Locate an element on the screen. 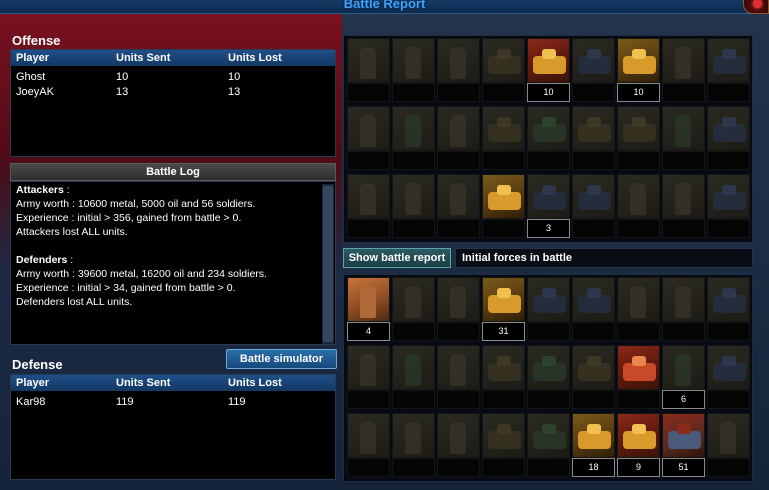 The height and width of the screenshot is (490, 769). unit-slot: 6 is located at coordinates (683, 377).